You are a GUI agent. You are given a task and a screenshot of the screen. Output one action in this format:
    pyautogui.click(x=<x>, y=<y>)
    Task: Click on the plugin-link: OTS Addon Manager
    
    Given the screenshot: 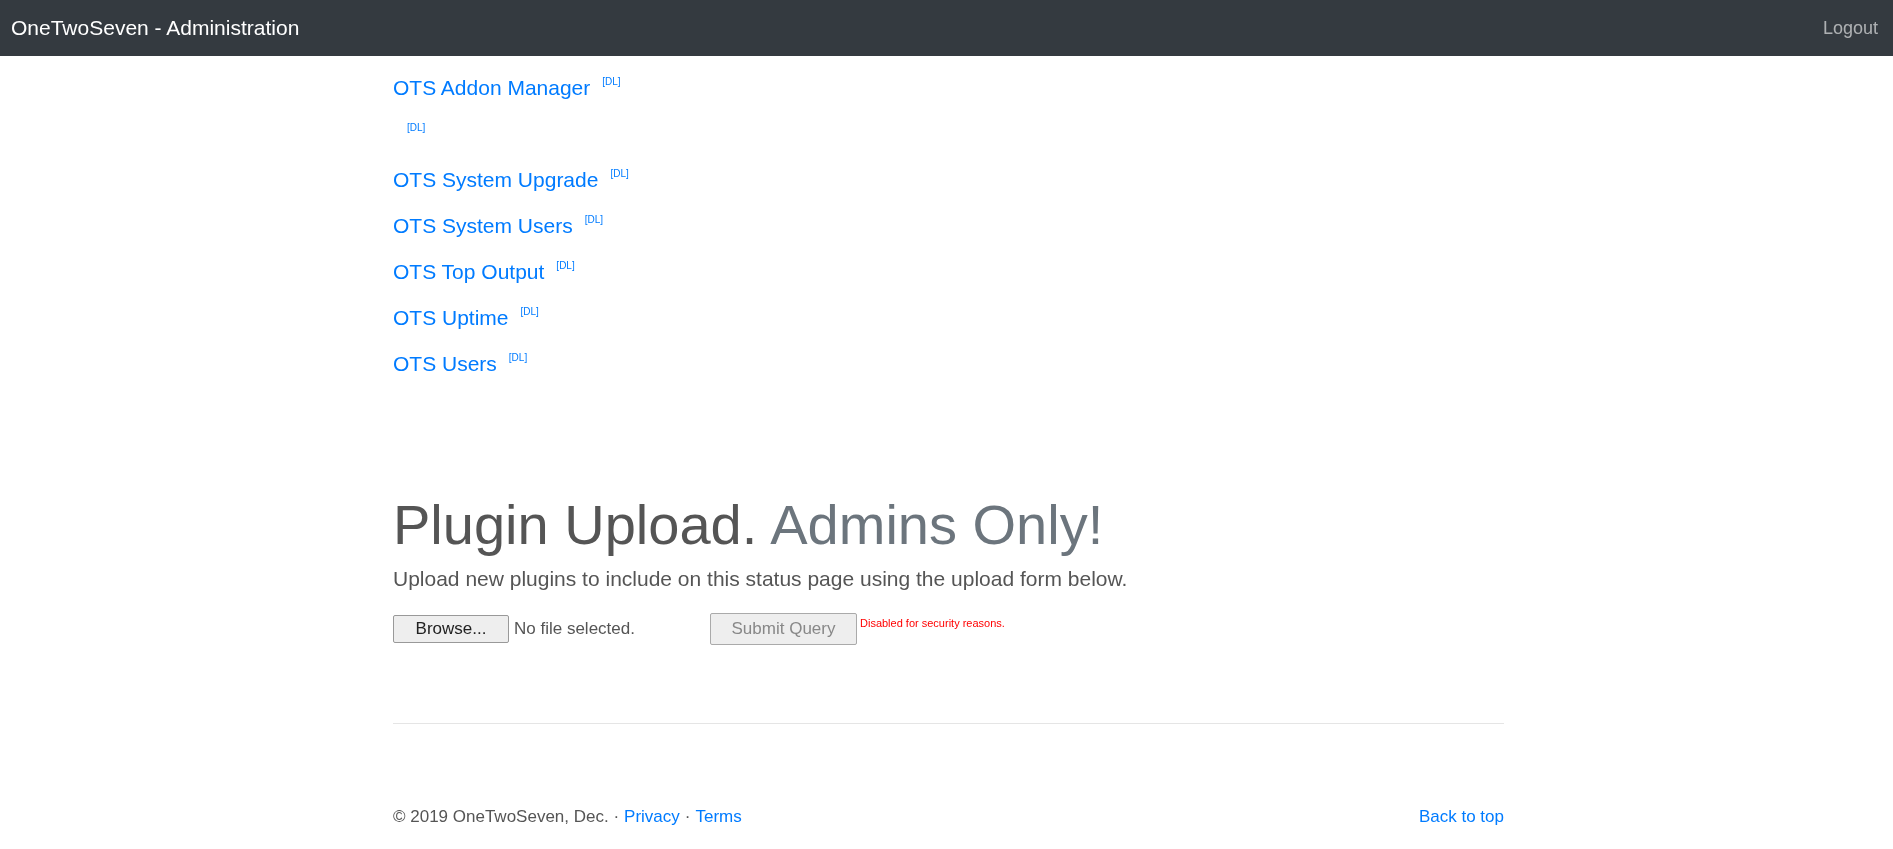 What is the action you would take?
    pyautogui.click(x=492, y=88)
    